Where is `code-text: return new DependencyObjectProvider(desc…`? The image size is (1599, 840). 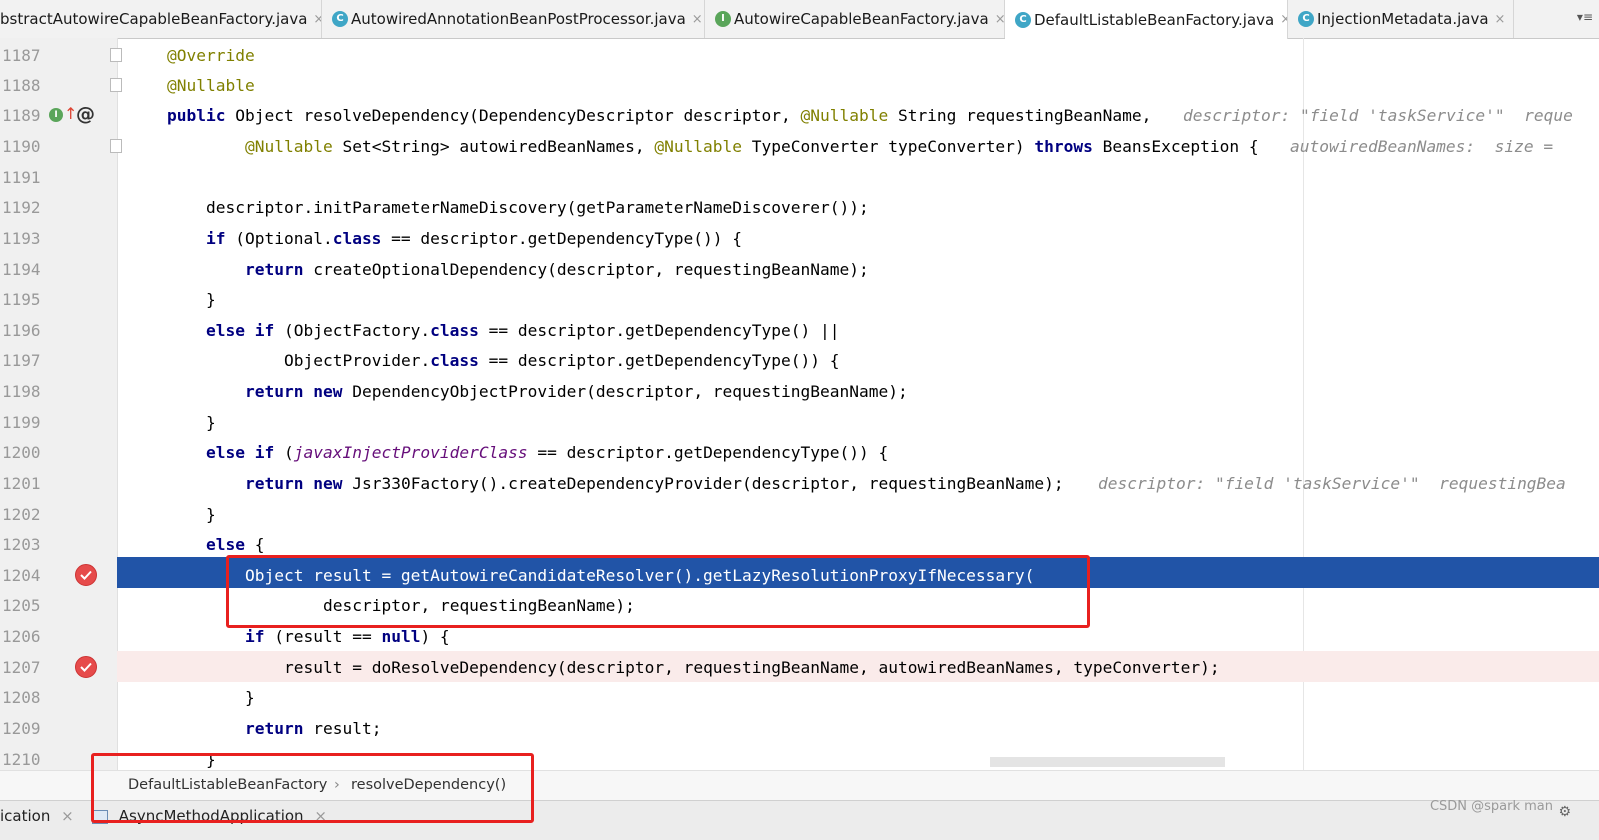 code-text: return new DependencyObjectProvider(desc… is located at coordinates (576, 391).